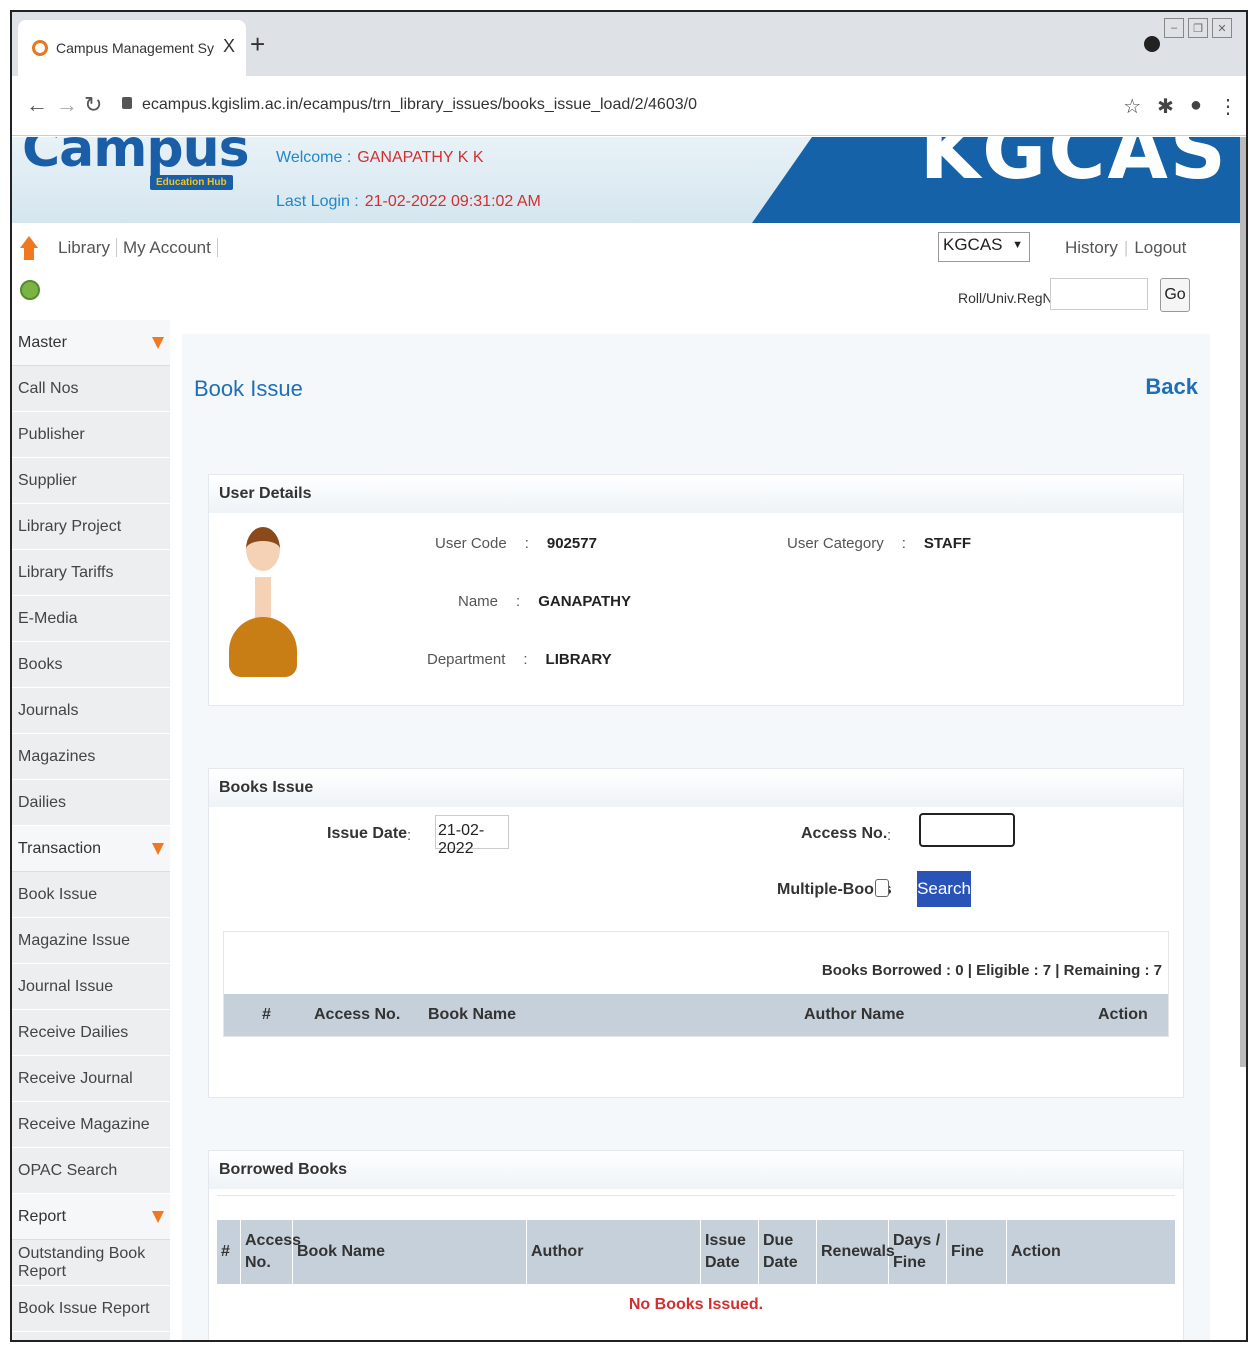 The width and height of the screenshot is (1250, 1346). Describe the element at coordinates (1171, 387) in the screenshot. I see `back-link: Back` at that location.